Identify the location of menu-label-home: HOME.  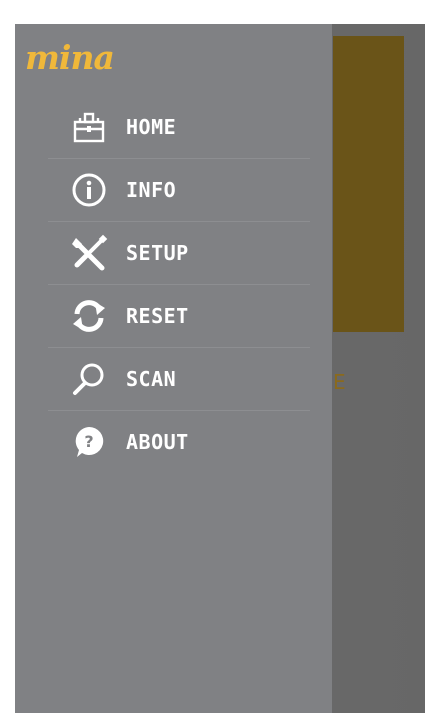
(151, 127).